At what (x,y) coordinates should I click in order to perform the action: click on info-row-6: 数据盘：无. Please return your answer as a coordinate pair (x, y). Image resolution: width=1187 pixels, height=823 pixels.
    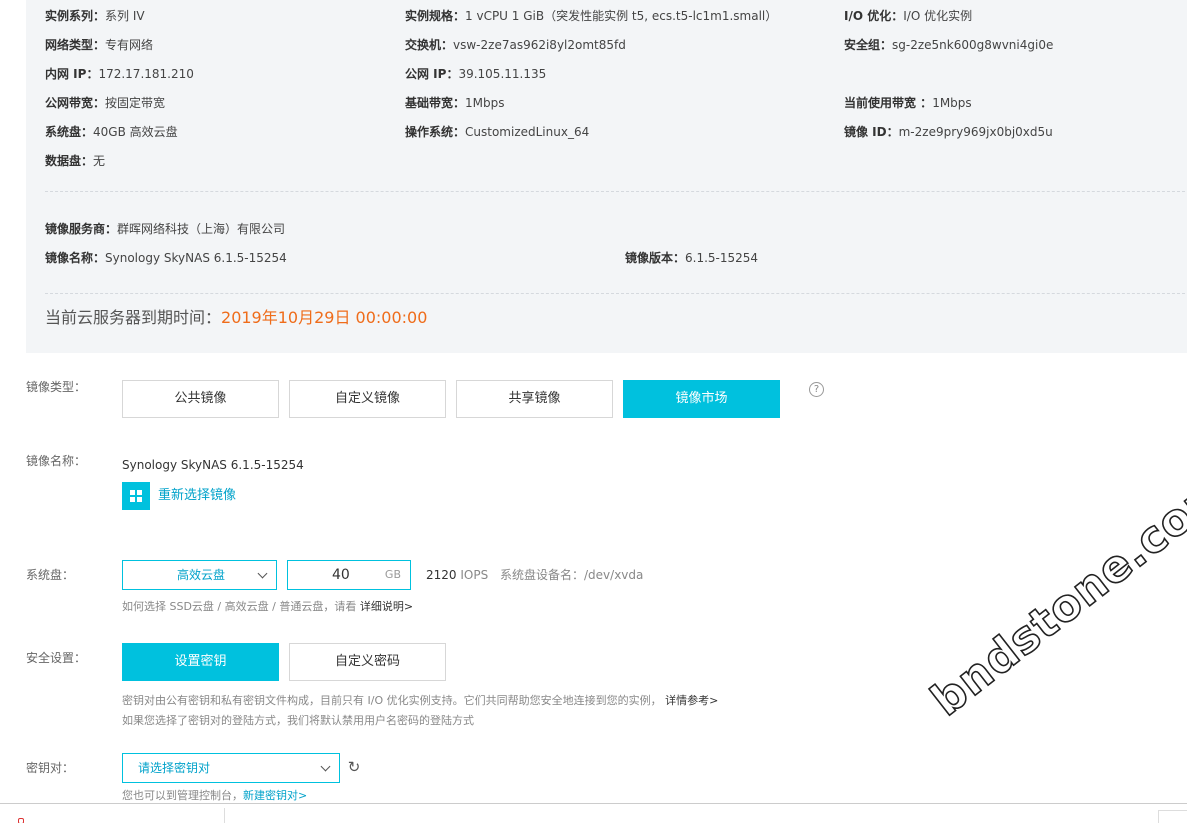
    Looking at the image, I should click on (615, 161).